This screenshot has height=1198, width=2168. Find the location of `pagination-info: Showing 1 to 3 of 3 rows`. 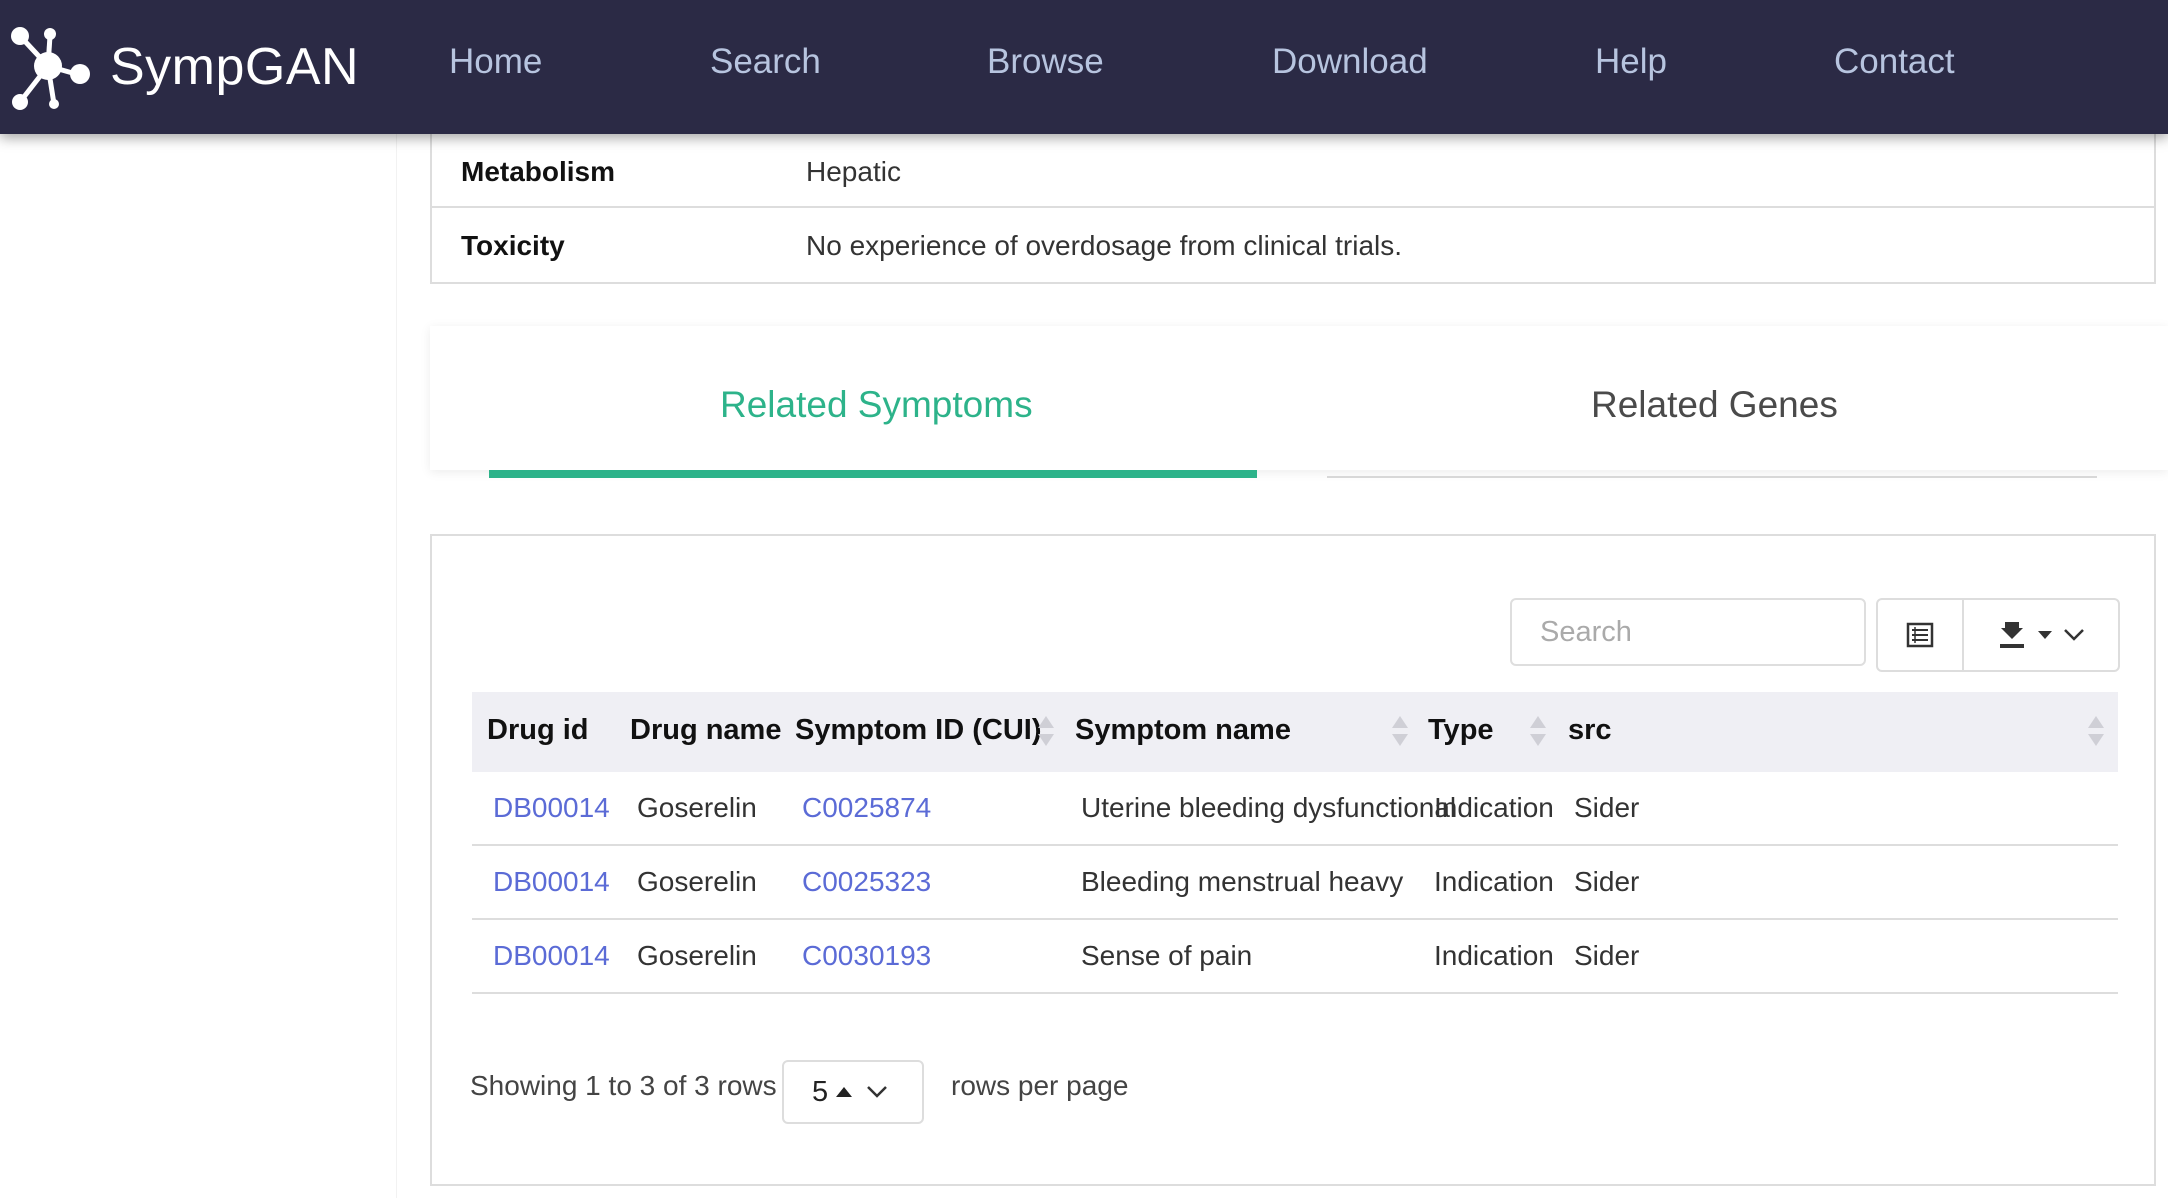

pagination-info: Showing 1 to 3 of 3 rows is located at coordinates (623, 1085).